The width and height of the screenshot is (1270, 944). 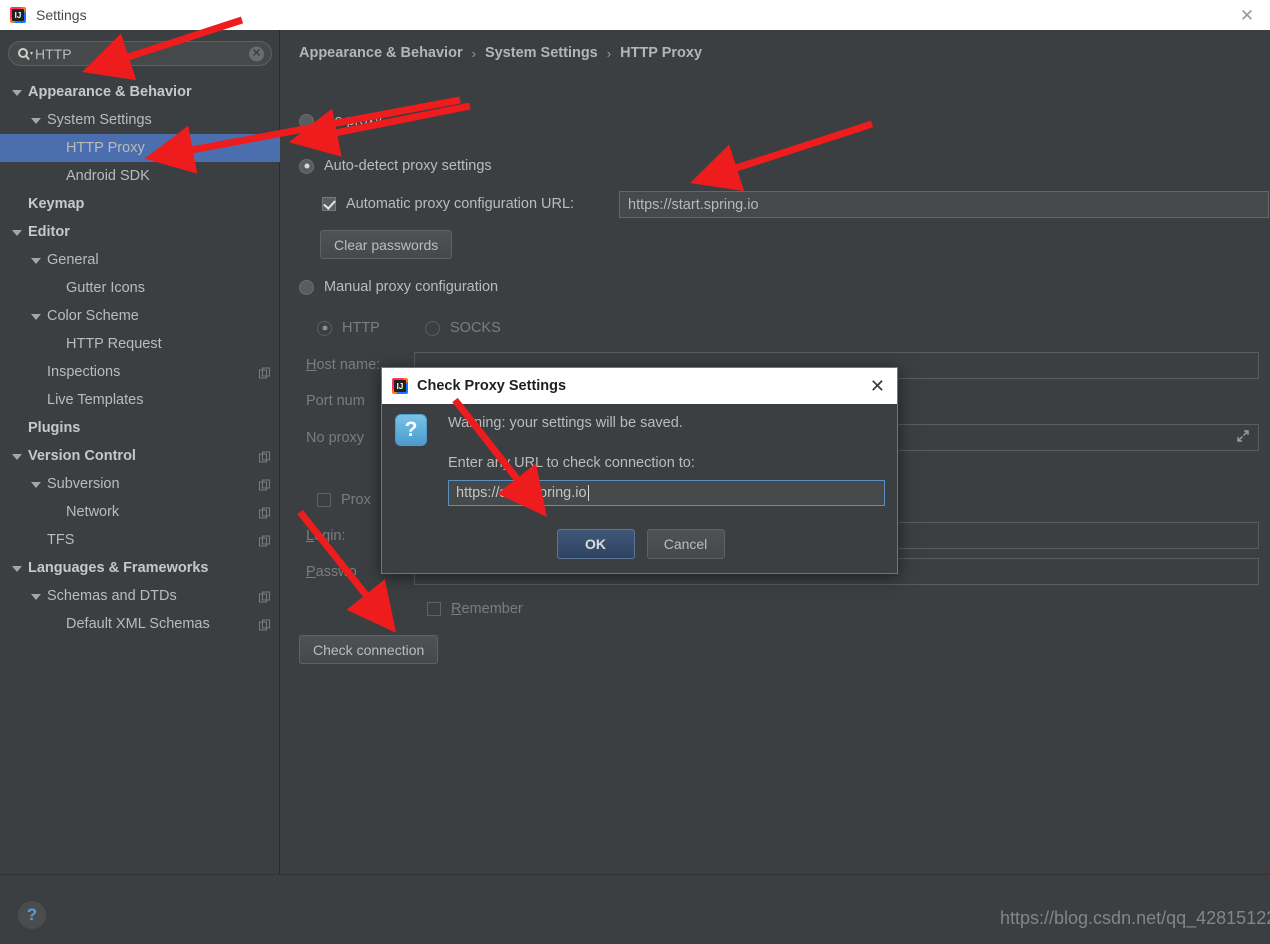 I want to click on sidebar-item-general: General, so click(x=140, y=260).